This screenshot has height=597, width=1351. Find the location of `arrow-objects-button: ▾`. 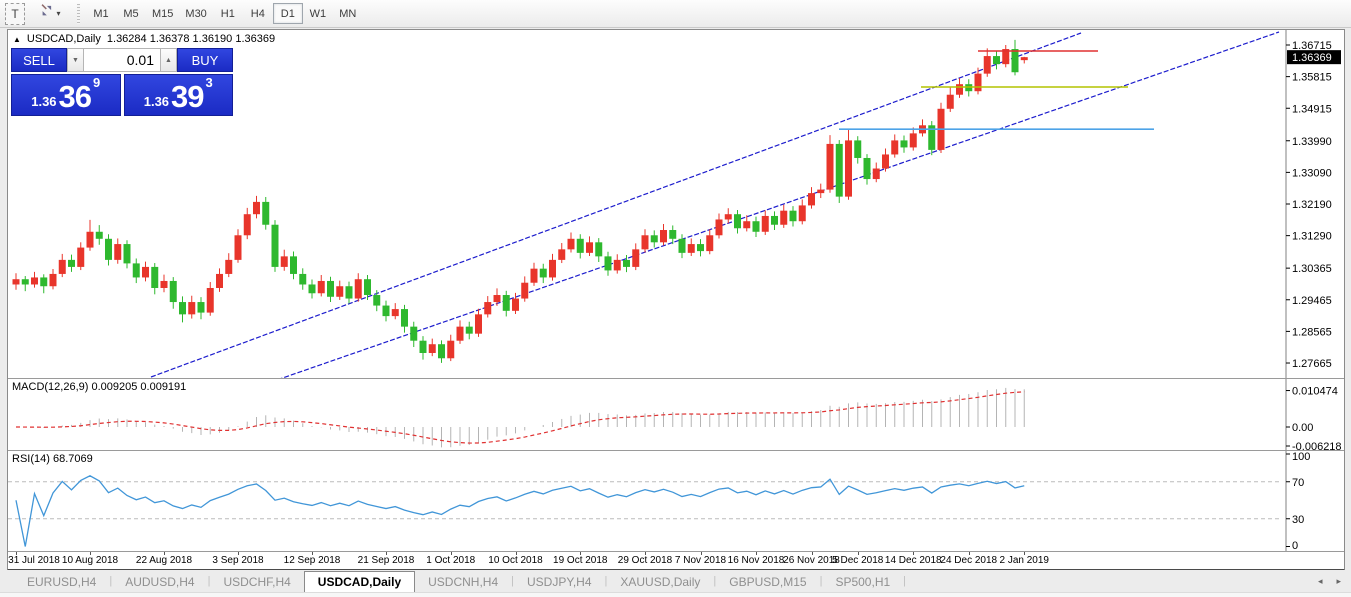

arrow-objects-button: ▾ is located at coordinates (50, 14).